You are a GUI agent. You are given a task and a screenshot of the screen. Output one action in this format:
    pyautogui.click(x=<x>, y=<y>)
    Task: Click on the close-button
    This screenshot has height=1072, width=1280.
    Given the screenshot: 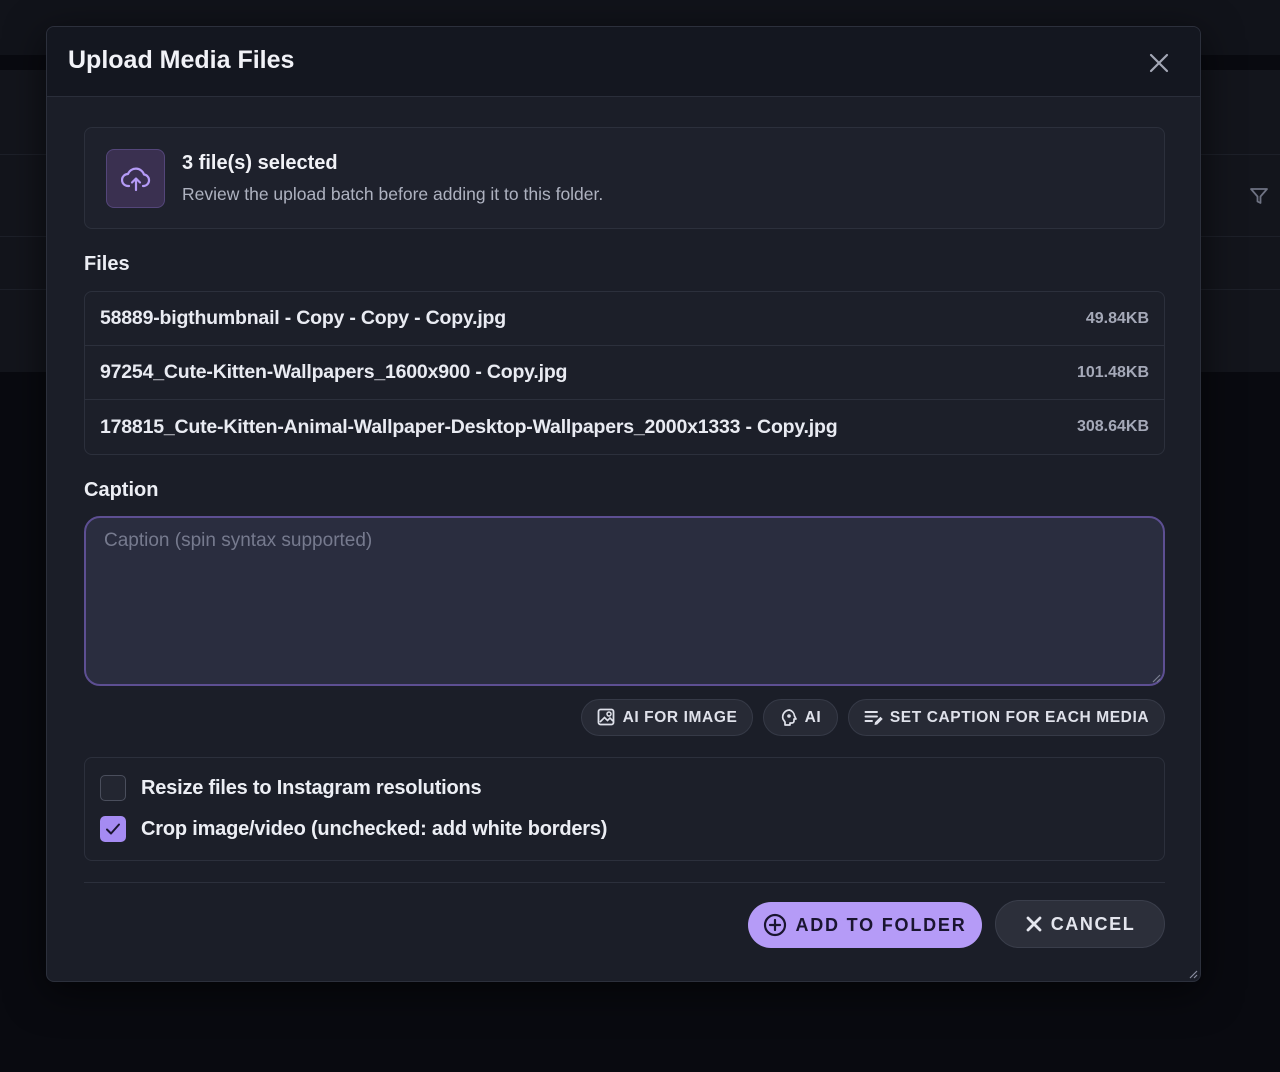 What is the action you would take?
    pyautogui.click(x=1159, y=63)
    